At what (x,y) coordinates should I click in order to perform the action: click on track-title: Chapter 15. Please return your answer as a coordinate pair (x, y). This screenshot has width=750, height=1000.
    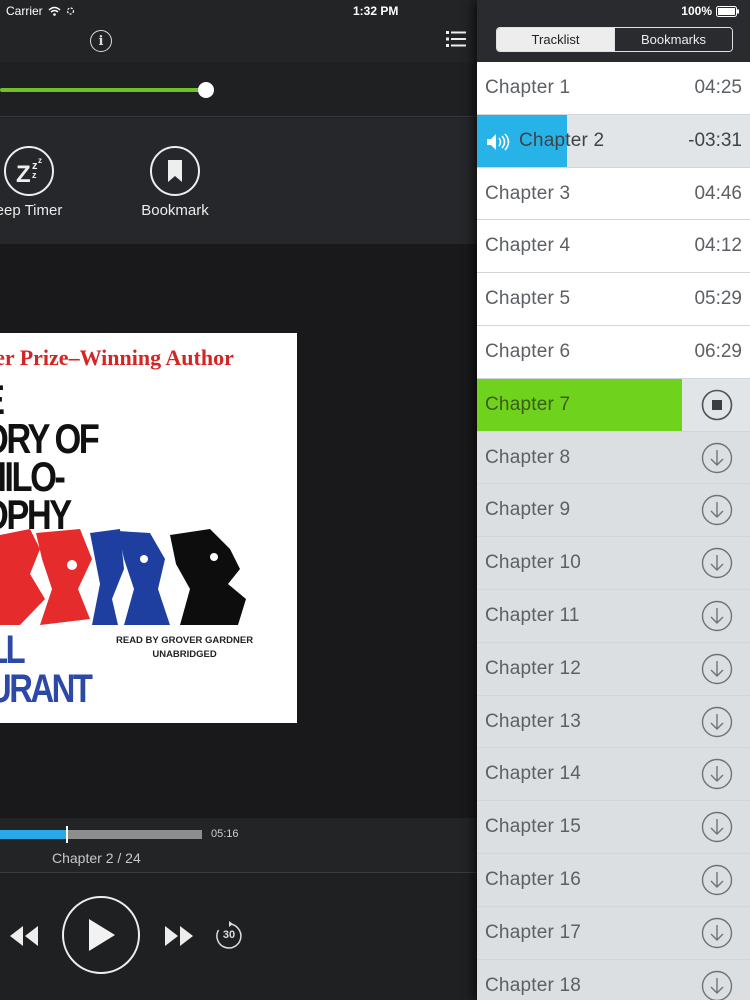
    Looking at the image, I should click on (533, 827).